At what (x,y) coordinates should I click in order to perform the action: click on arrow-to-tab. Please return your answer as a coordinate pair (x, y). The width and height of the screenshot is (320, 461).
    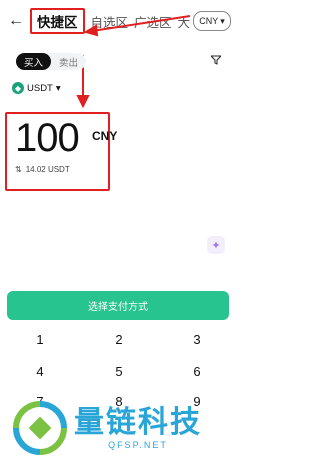
    Looking at the image, I should click on (141, 23).